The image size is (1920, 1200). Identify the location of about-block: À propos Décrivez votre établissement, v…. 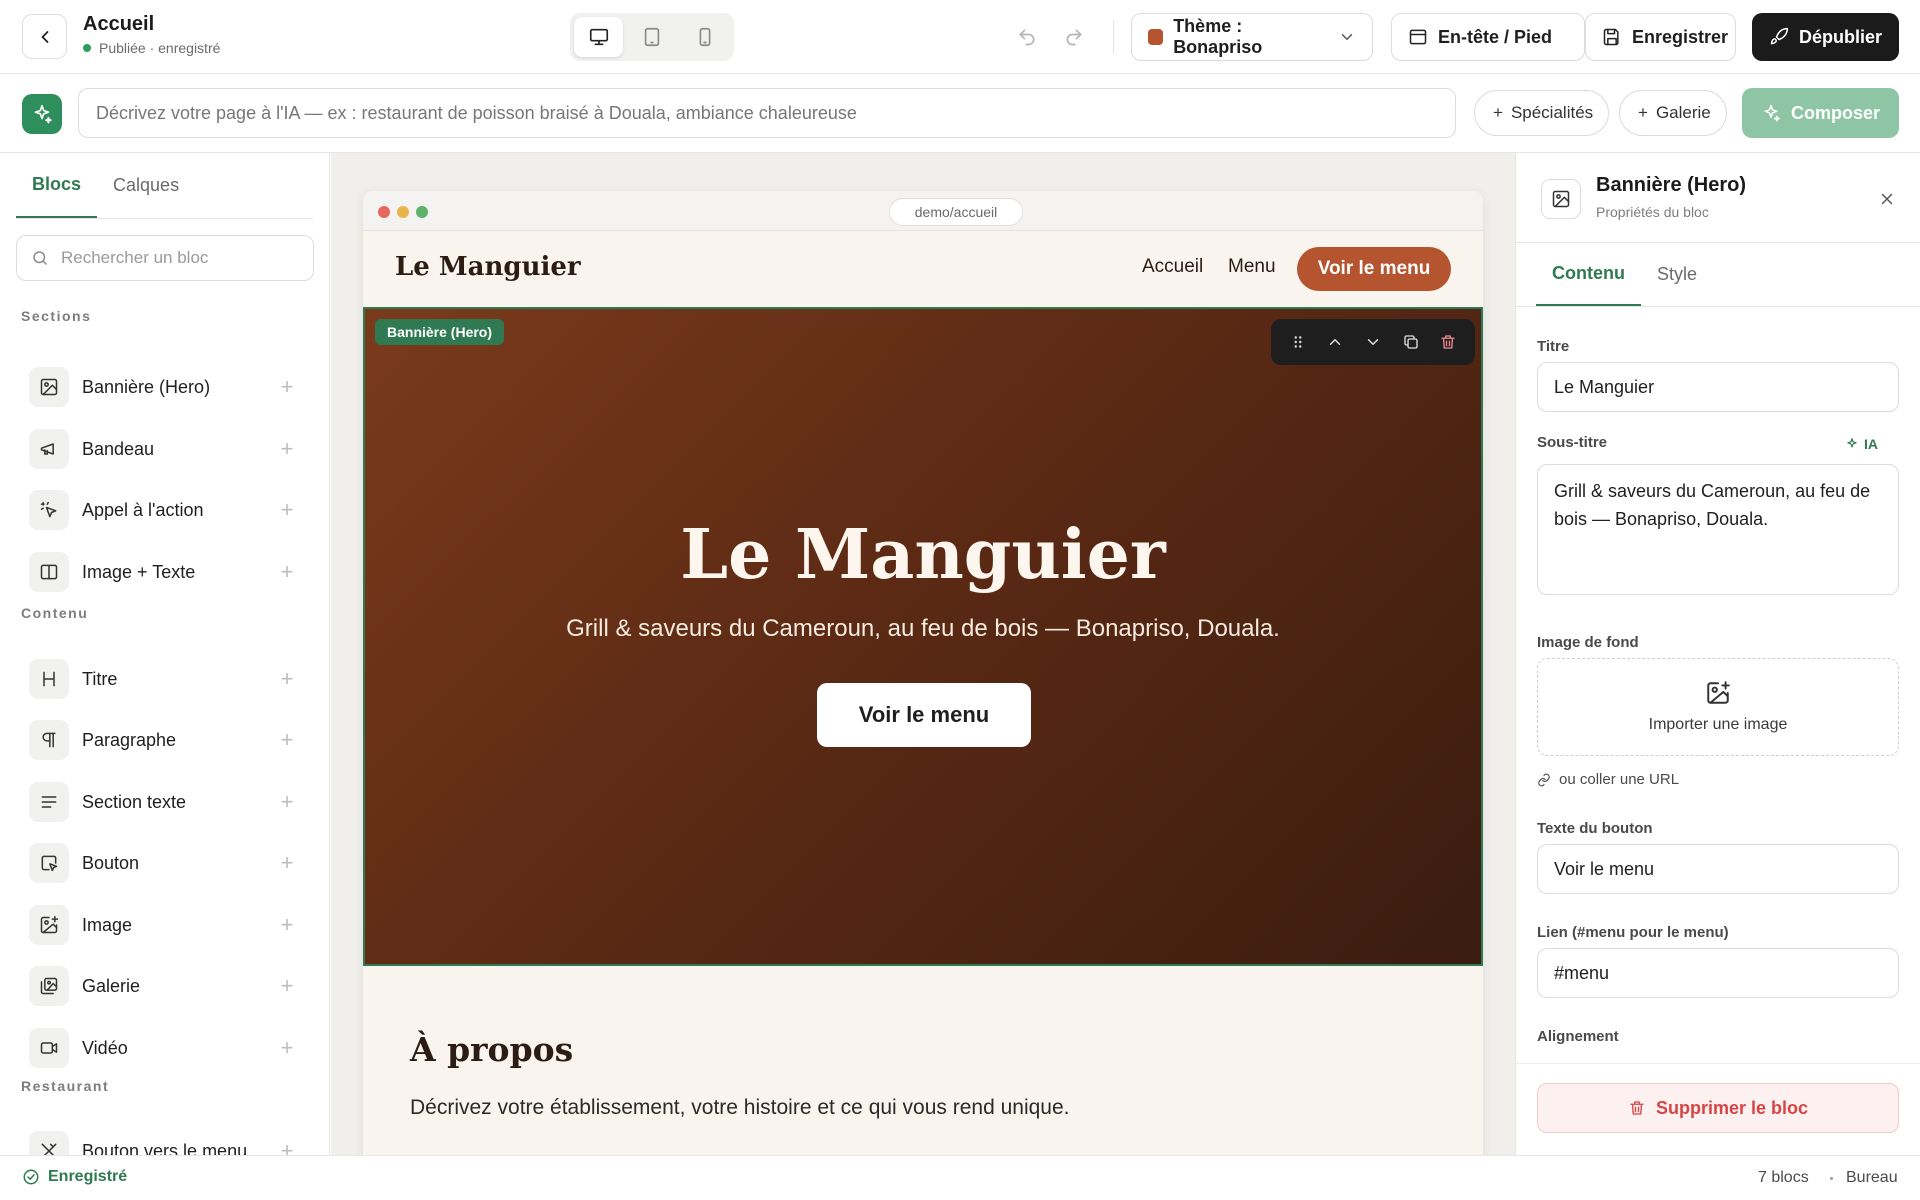
(923, 1060).